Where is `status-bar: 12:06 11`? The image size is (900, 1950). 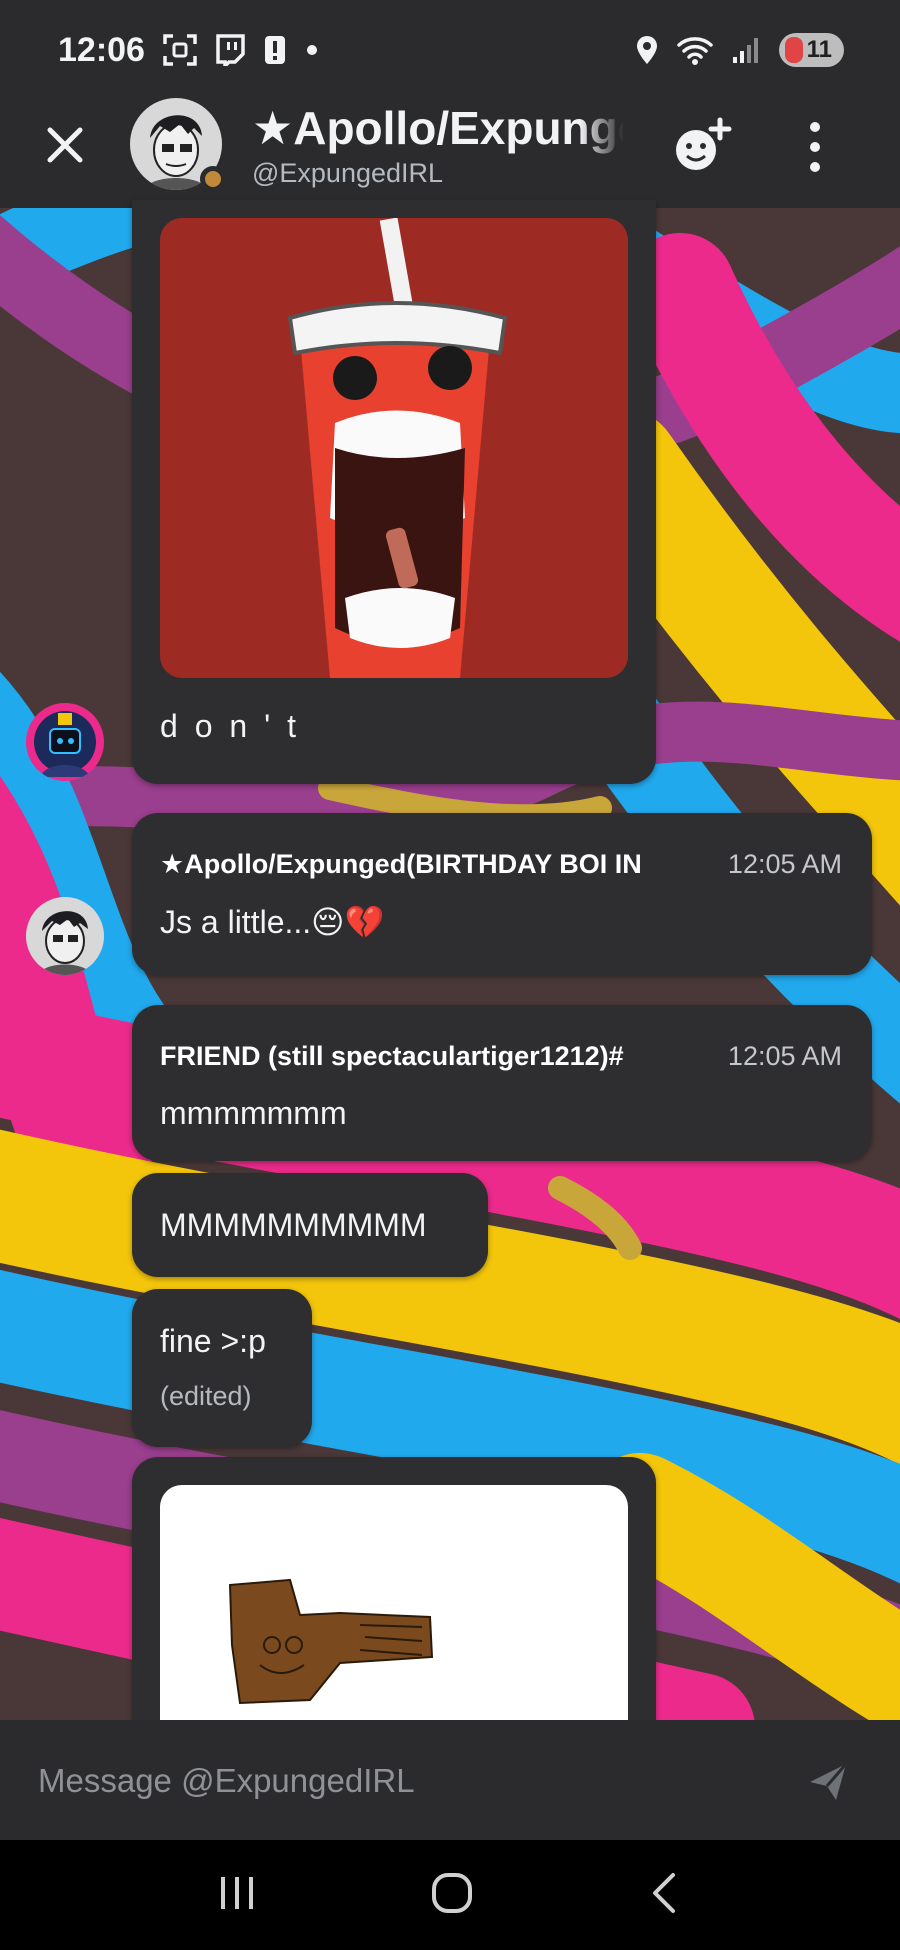 status-bar: 12:06 11 is located at coordinates (450, 50).